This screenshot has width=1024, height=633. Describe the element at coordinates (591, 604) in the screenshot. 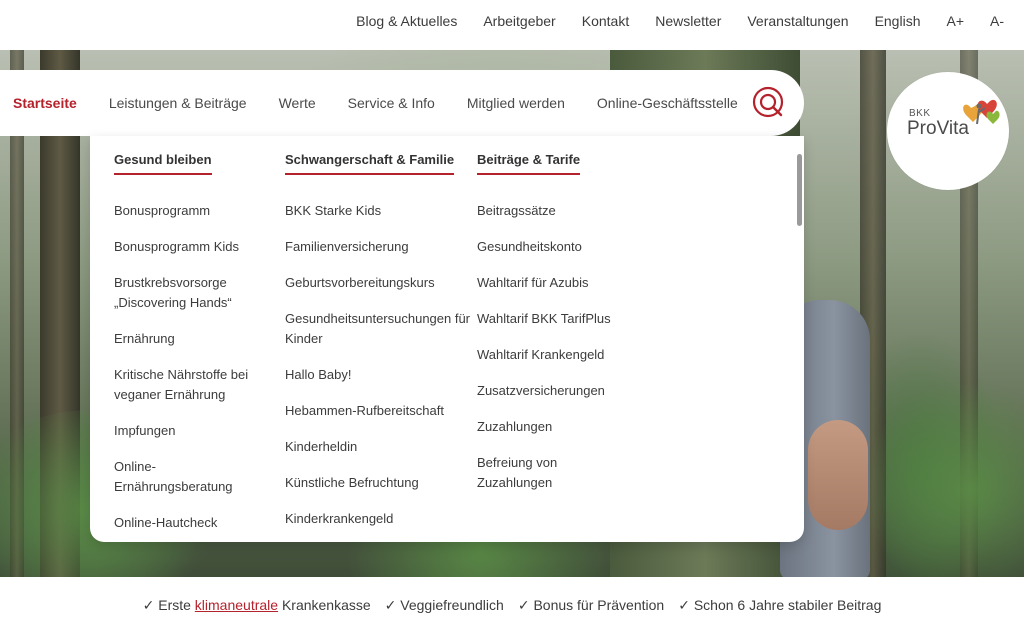

I see `usp-item-bonus: ✓ Bonus für Prävention` at that location.